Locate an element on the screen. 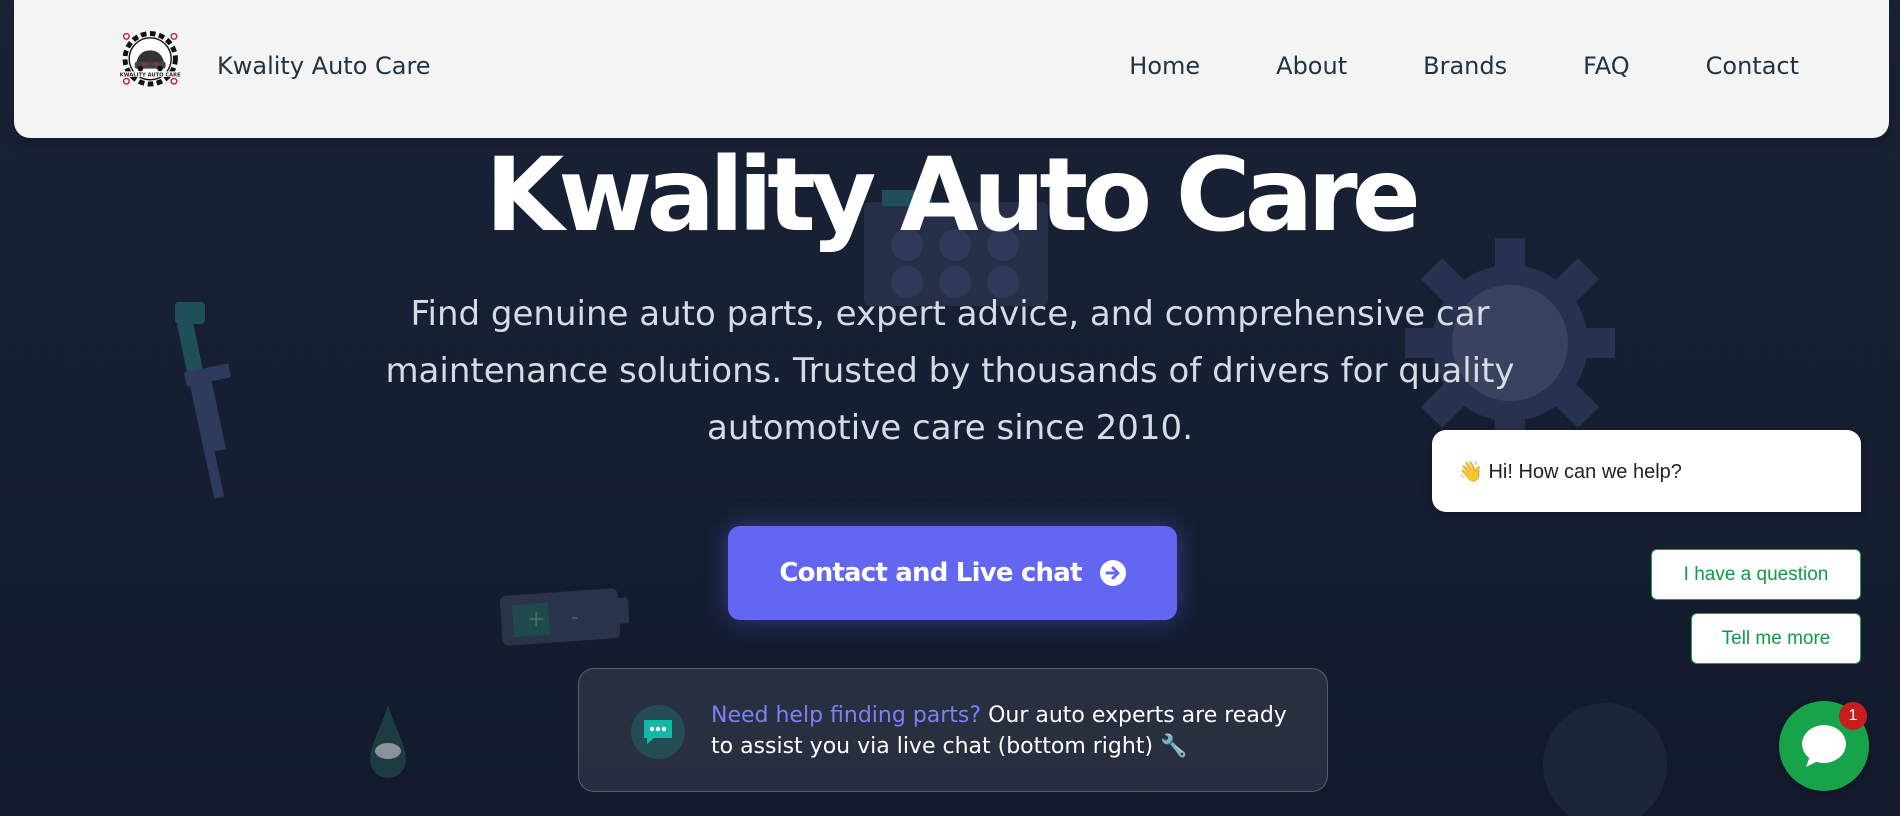 This screenshot has width=1900, height=816. tool-decoration is located at coordinates (203, 400).